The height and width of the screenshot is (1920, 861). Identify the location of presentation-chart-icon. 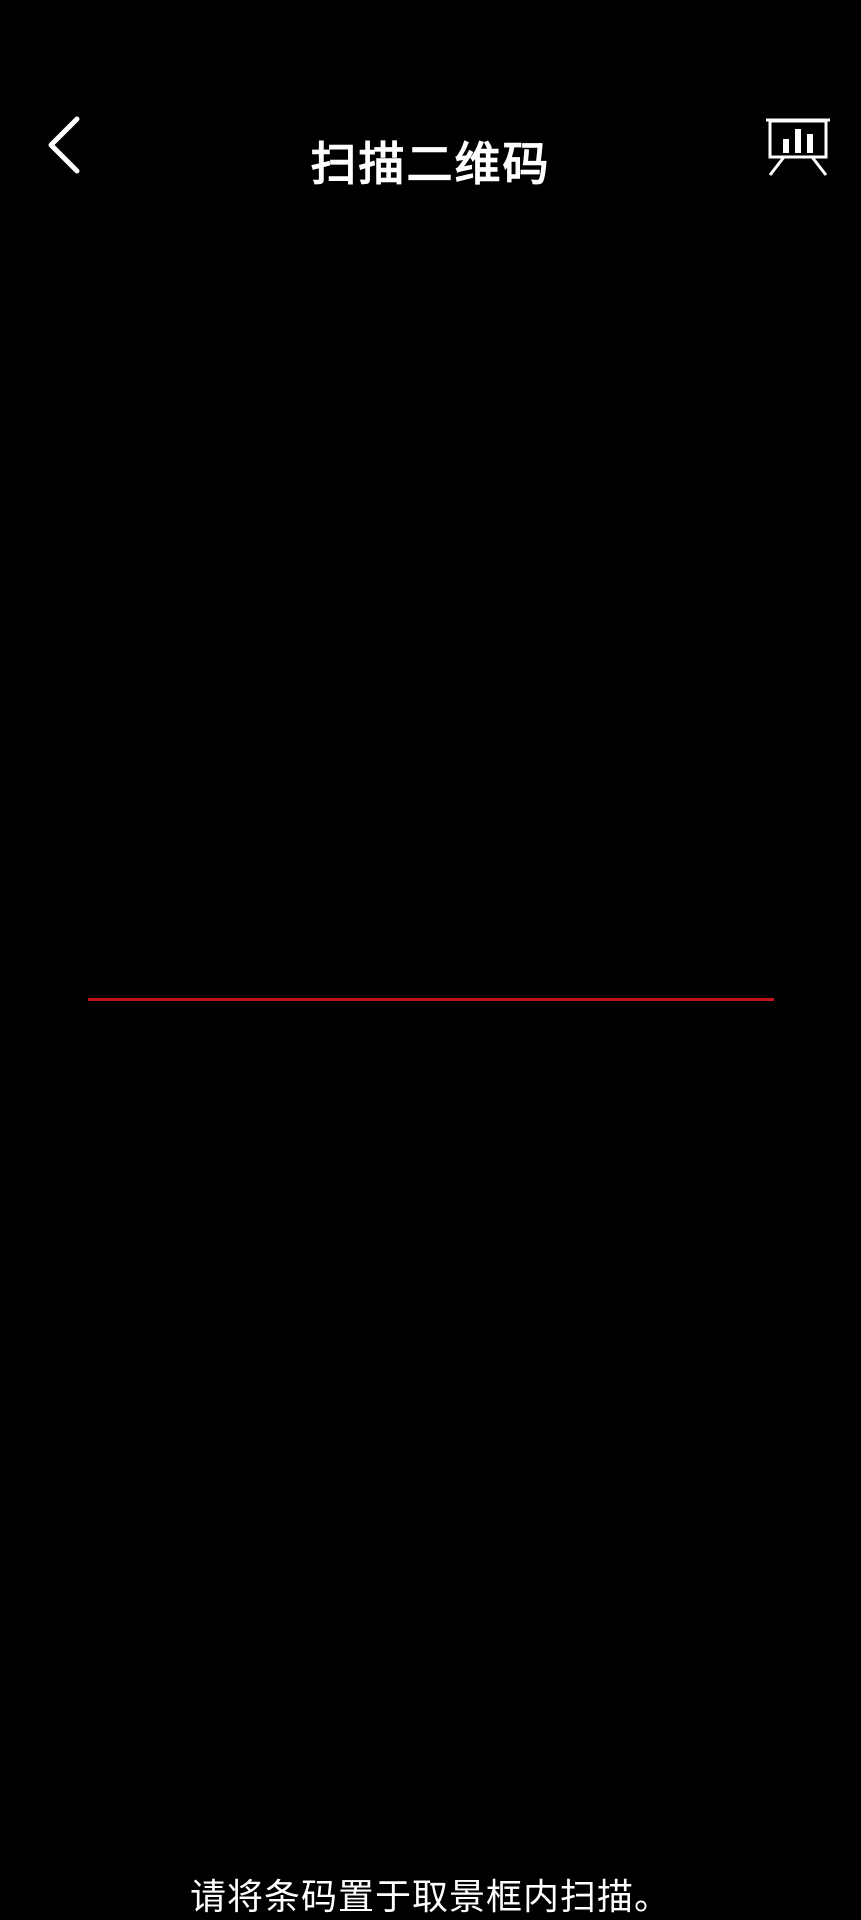
(798, 147).